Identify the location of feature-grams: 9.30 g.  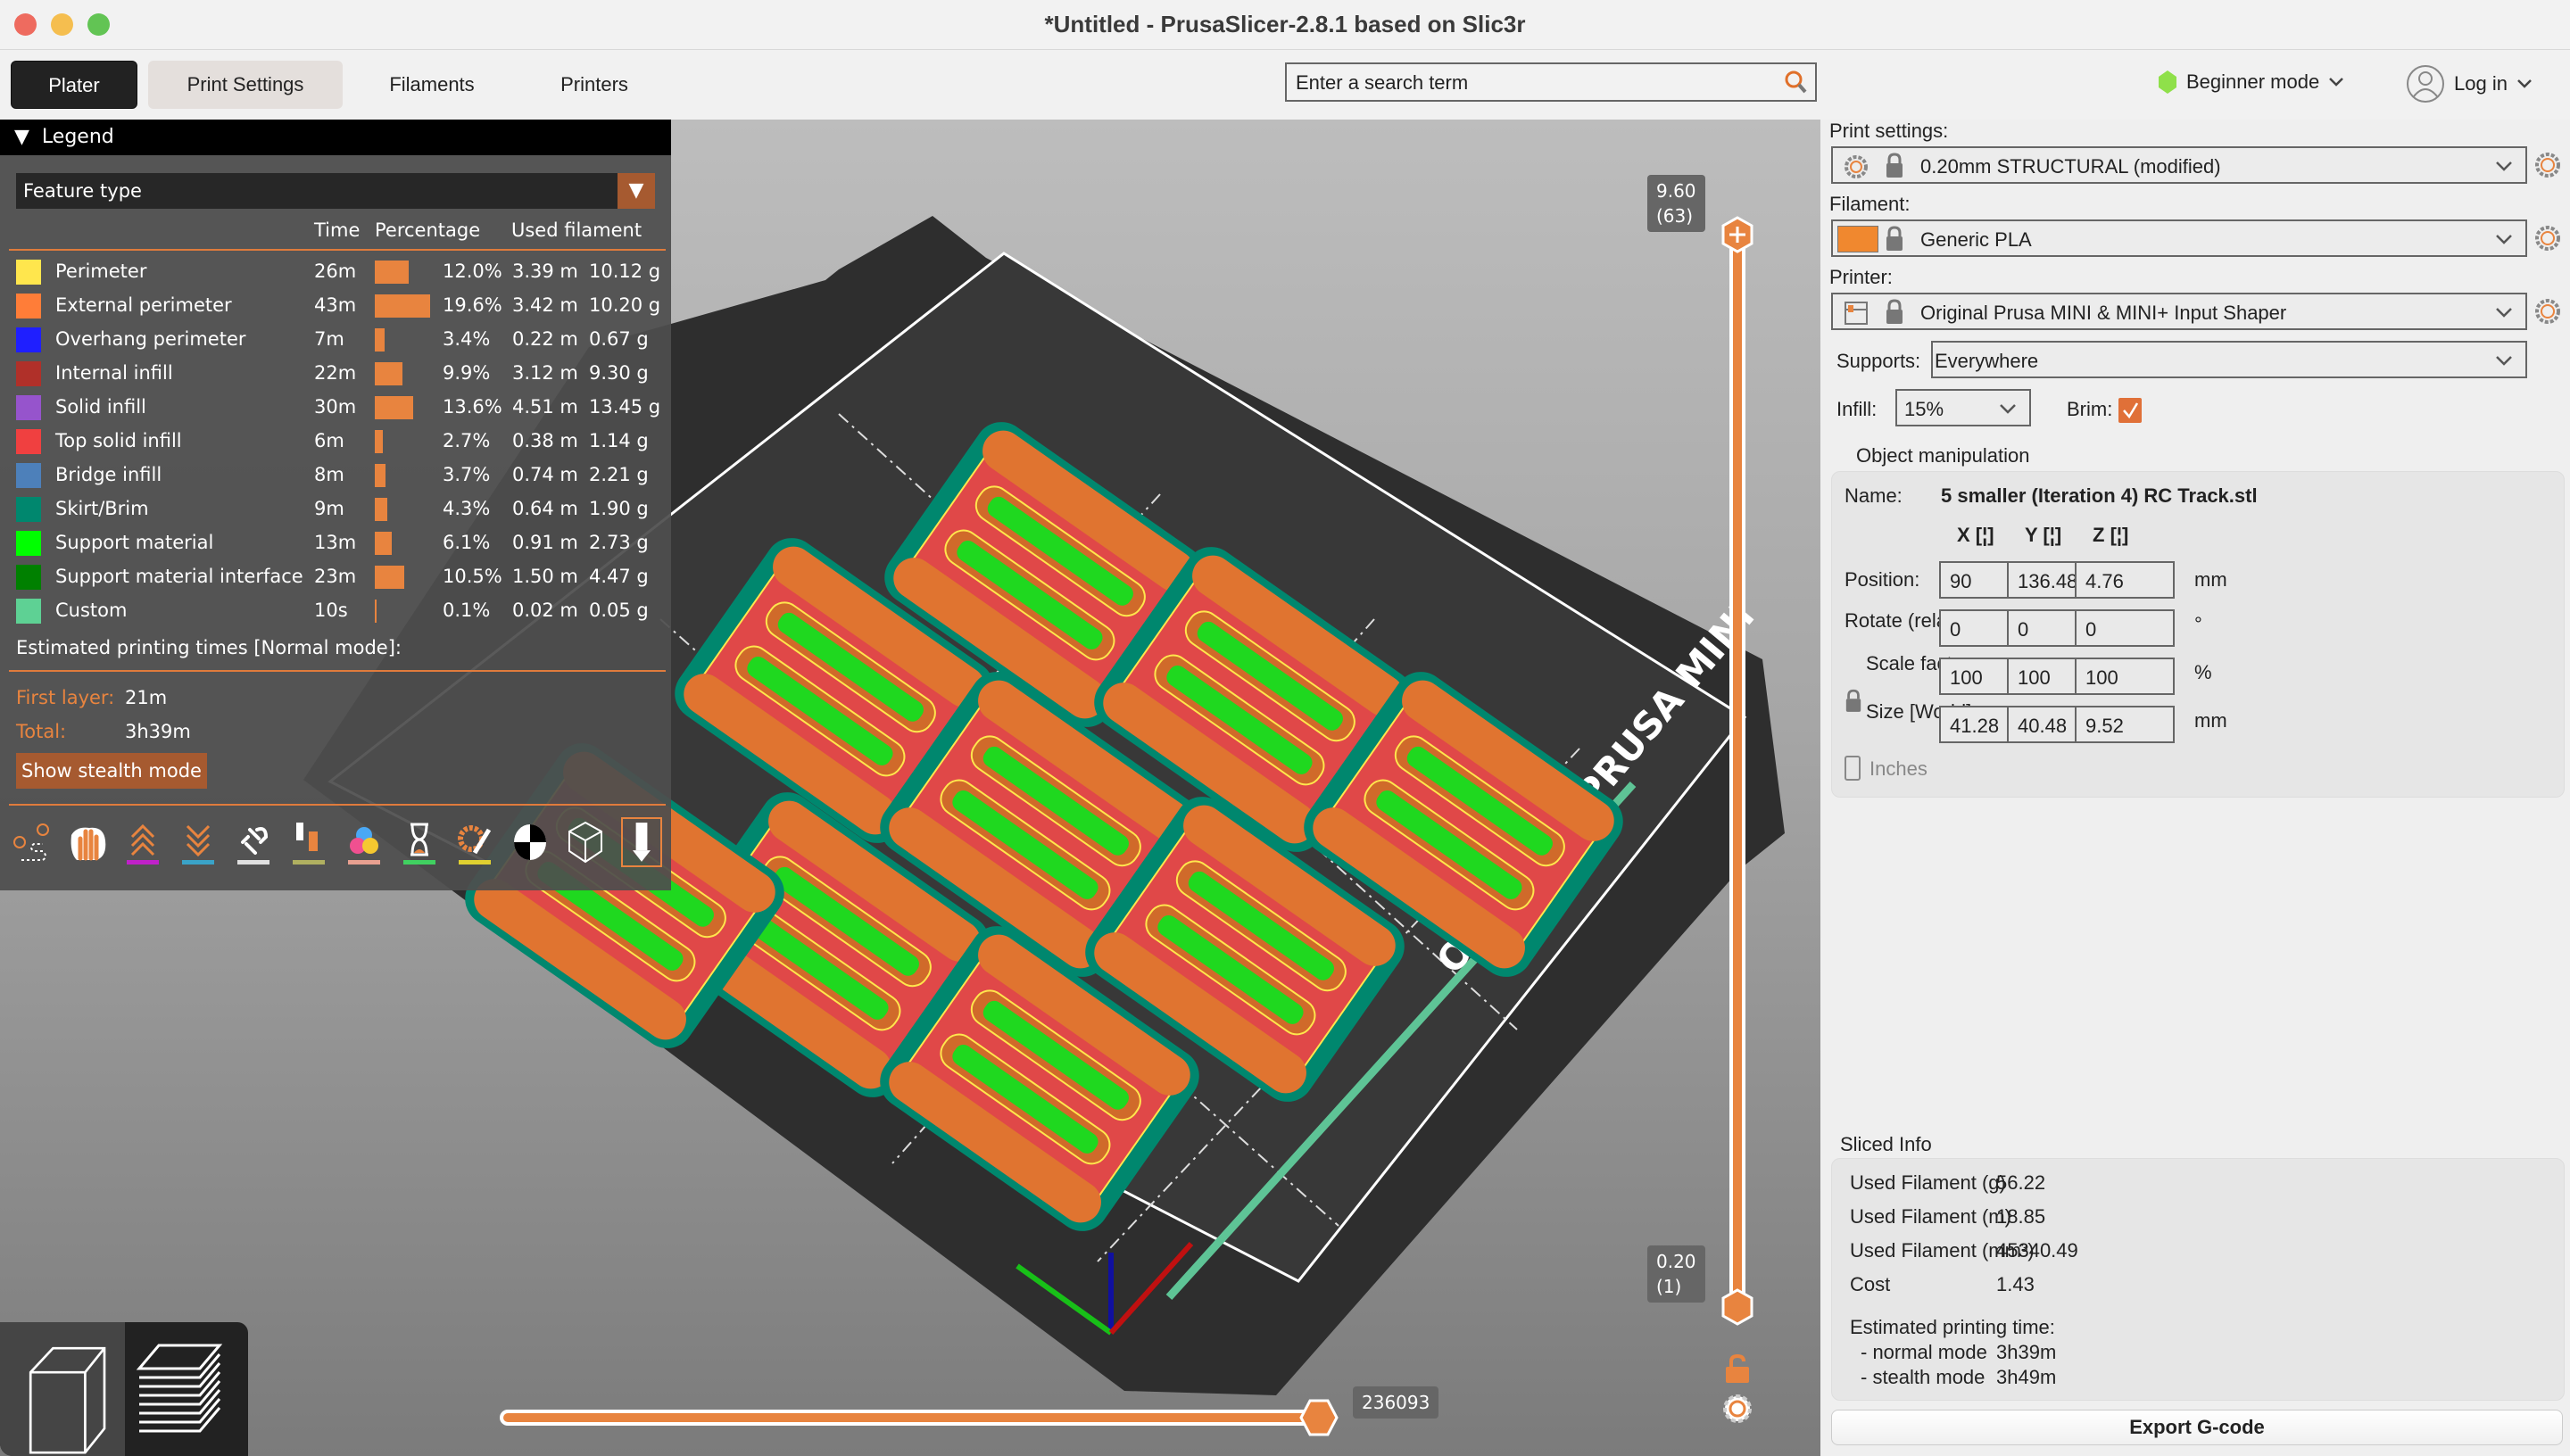
(619, 373).